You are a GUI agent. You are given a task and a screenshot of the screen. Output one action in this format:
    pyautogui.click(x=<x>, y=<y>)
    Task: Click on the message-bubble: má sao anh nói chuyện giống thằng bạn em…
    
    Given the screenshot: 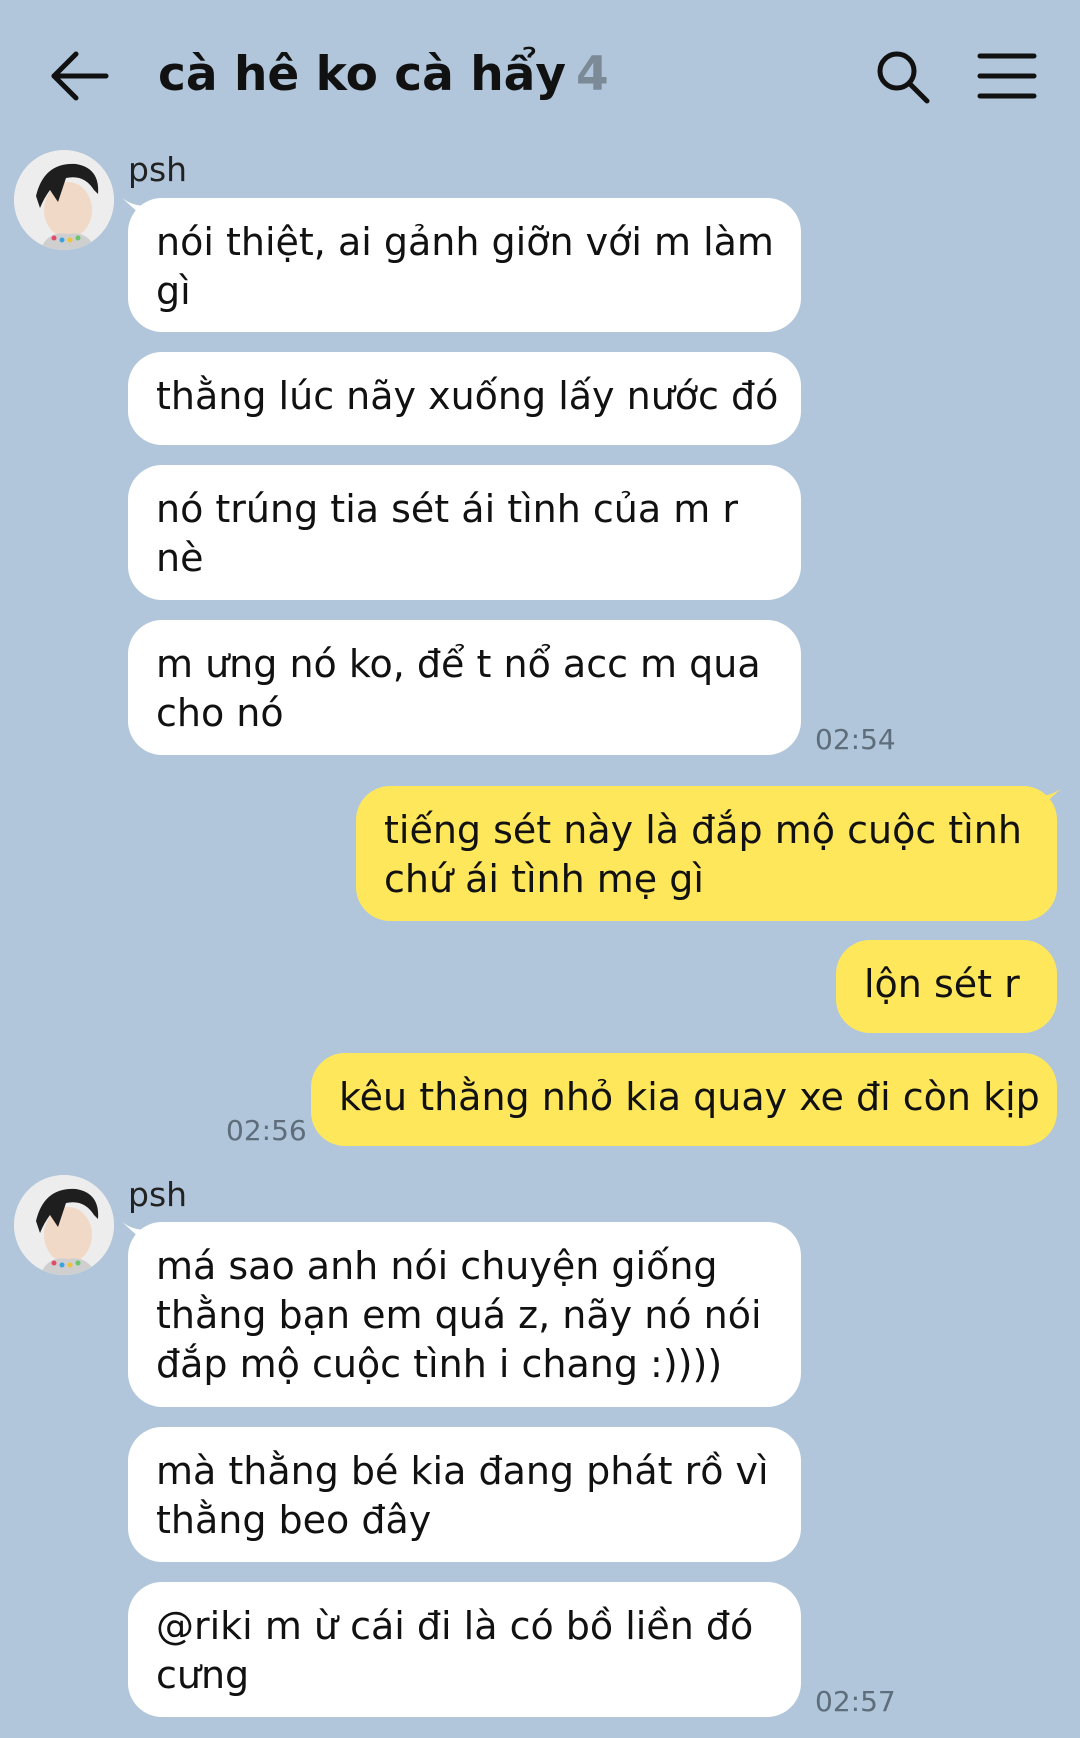 What is the action you would take?
    pyautogui.click(x=464, y=1314)
    